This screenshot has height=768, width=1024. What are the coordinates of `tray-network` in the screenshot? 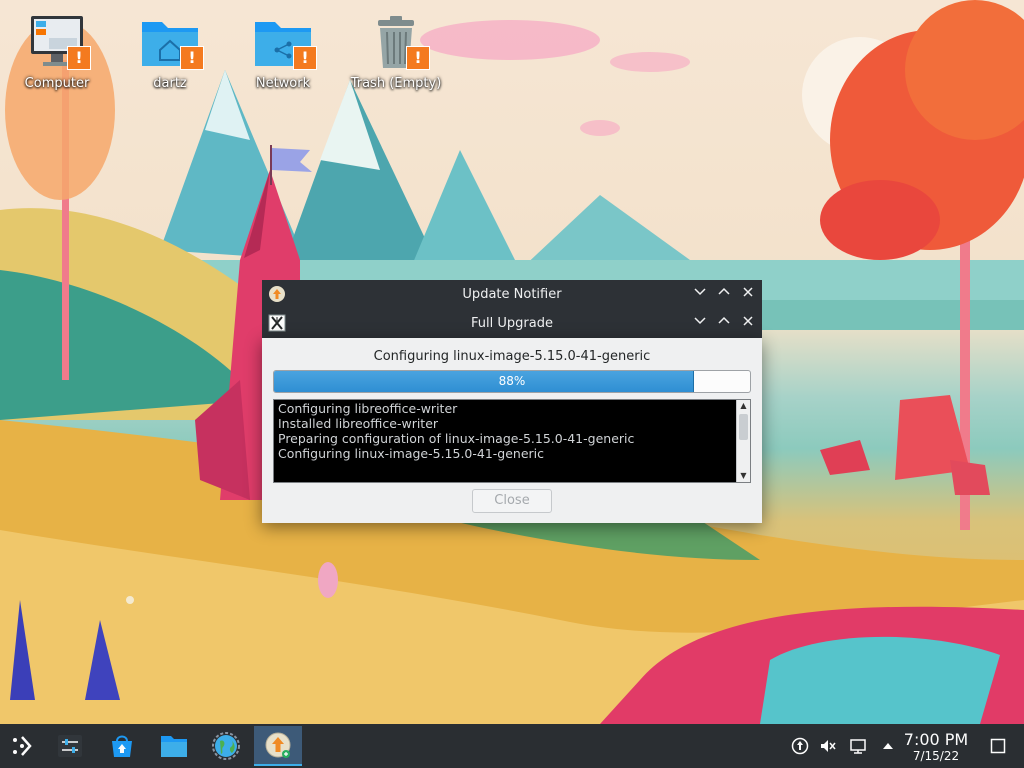 It's located at (858, 746).